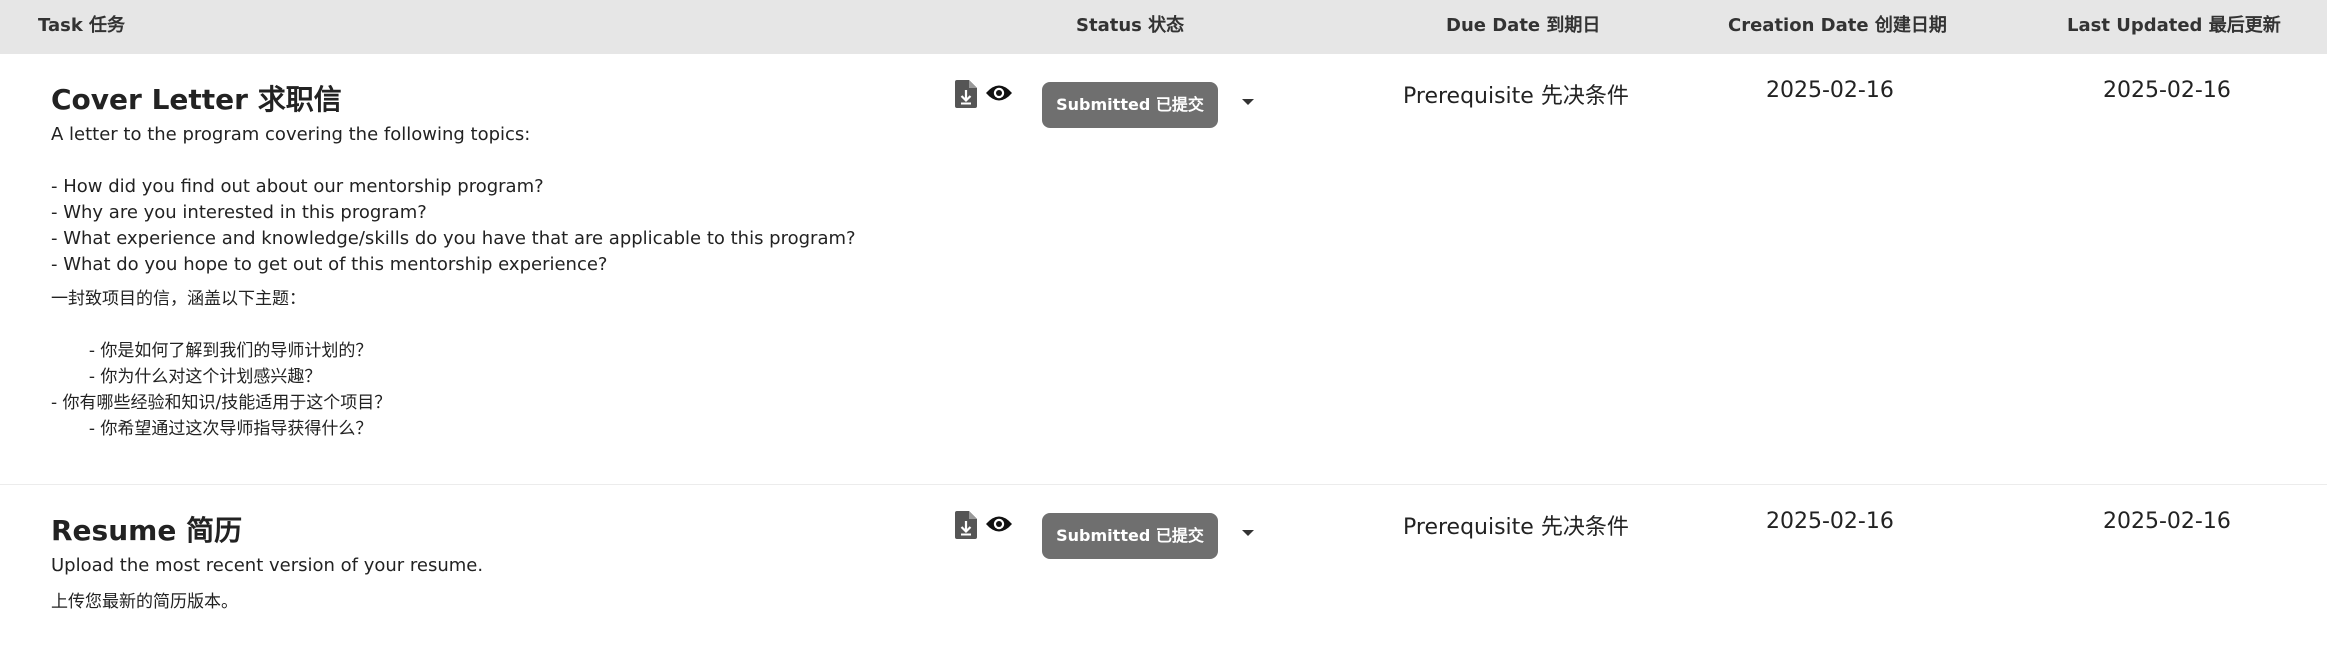  I want to click on column-header-due-date: Due Date 到期日, so click(1523, 27).